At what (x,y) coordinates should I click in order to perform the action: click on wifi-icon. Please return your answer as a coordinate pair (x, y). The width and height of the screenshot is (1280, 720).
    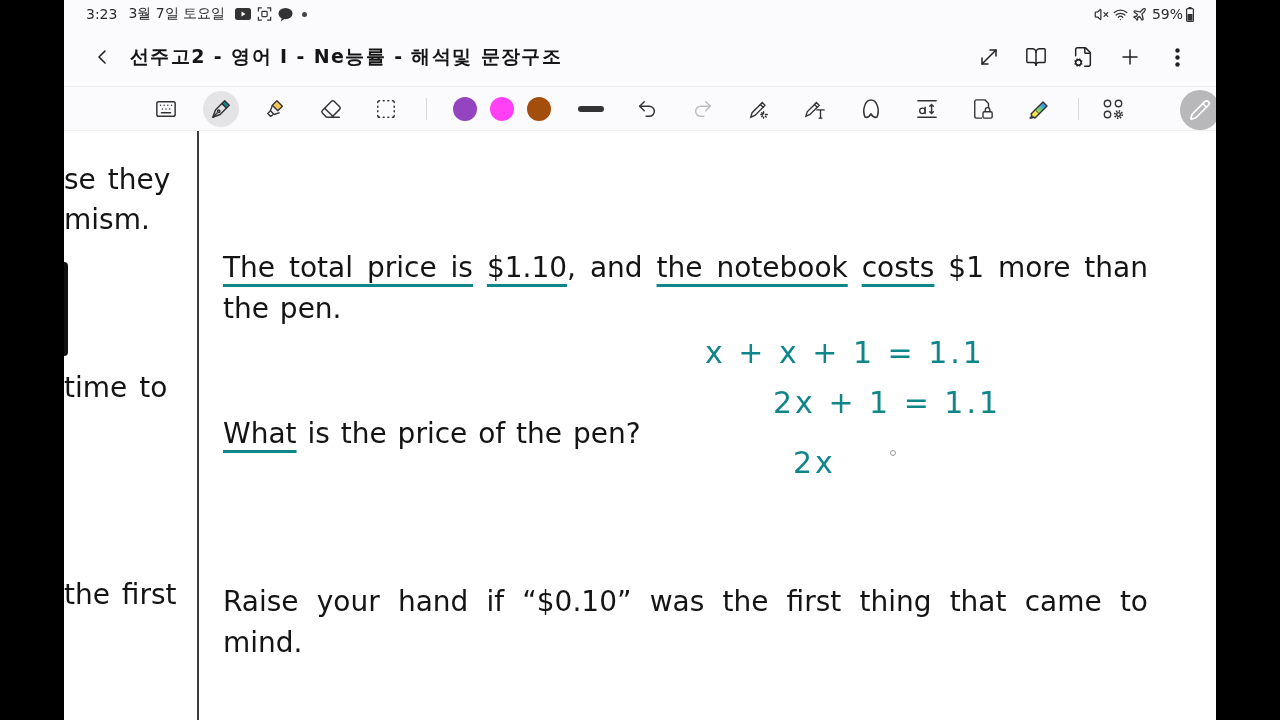
    Looking at the image, I should click on (1120, 14).